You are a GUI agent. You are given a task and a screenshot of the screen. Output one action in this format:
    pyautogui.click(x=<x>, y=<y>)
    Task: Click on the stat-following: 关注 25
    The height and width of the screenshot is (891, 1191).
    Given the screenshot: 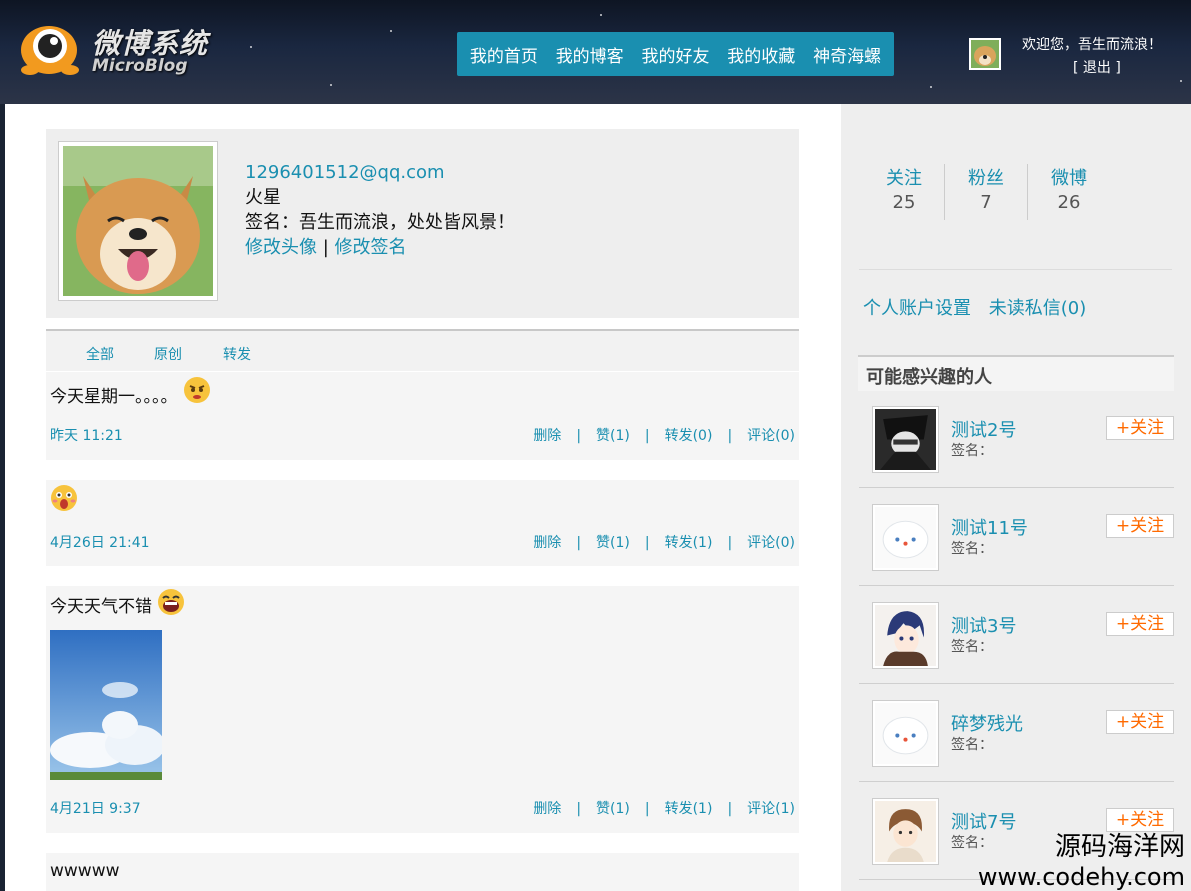 What is the action you would take?
    pyautogui.click(x=904, y=188)
    